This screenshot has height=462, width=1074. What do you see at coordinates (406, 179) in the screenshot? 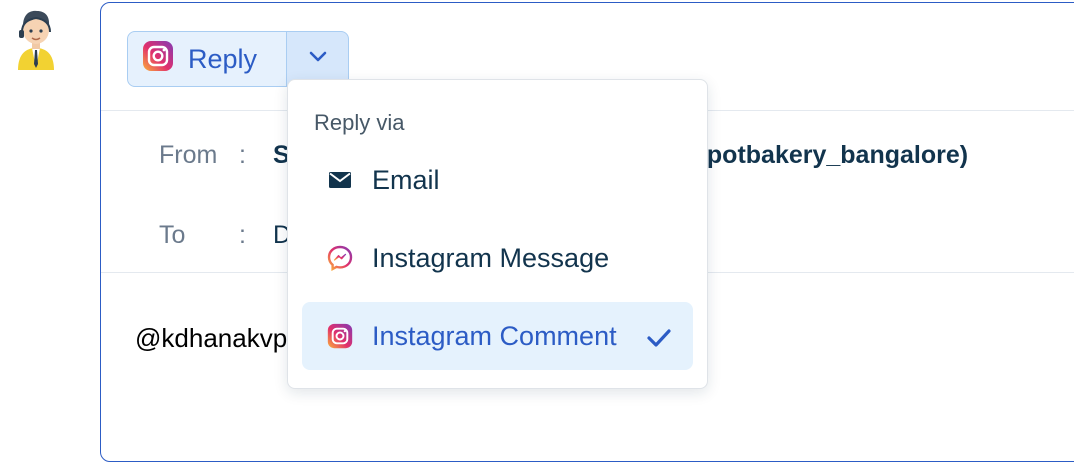
I see `menu-item-label: Email` at bounding box center [406, 179].